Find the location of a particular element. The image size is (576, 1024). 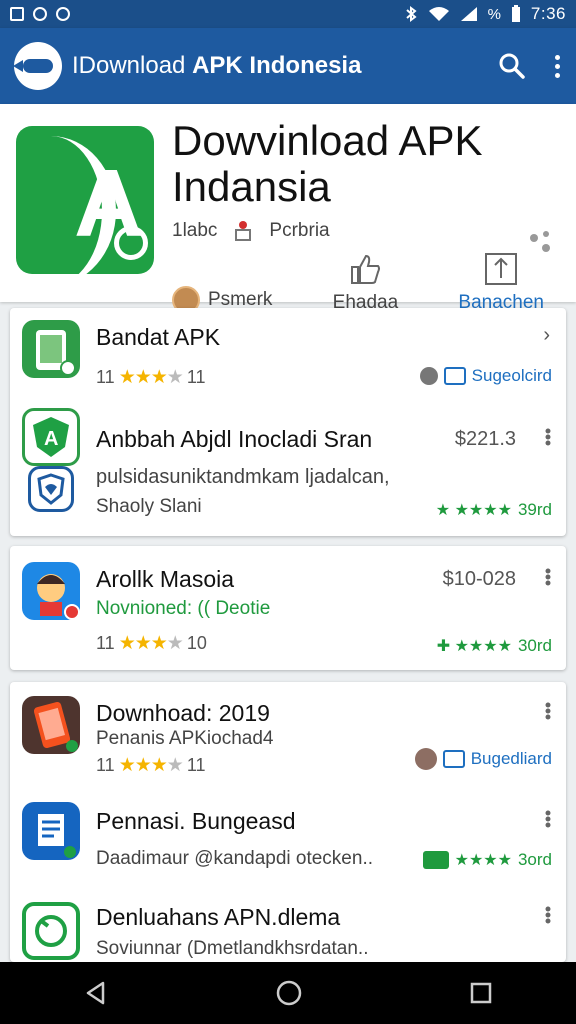

item-title: Pennasi. Bungeasd is located at coordinates (196, 821).